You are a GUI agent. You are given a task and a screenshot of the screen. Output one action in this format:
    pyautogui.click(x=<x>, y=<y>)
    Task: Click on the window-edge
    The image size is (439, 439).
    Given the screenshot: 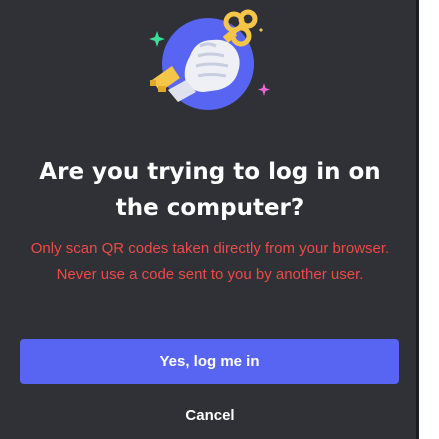 What is the action you would take?
    pyautogui.click(x=417, y=219)
    